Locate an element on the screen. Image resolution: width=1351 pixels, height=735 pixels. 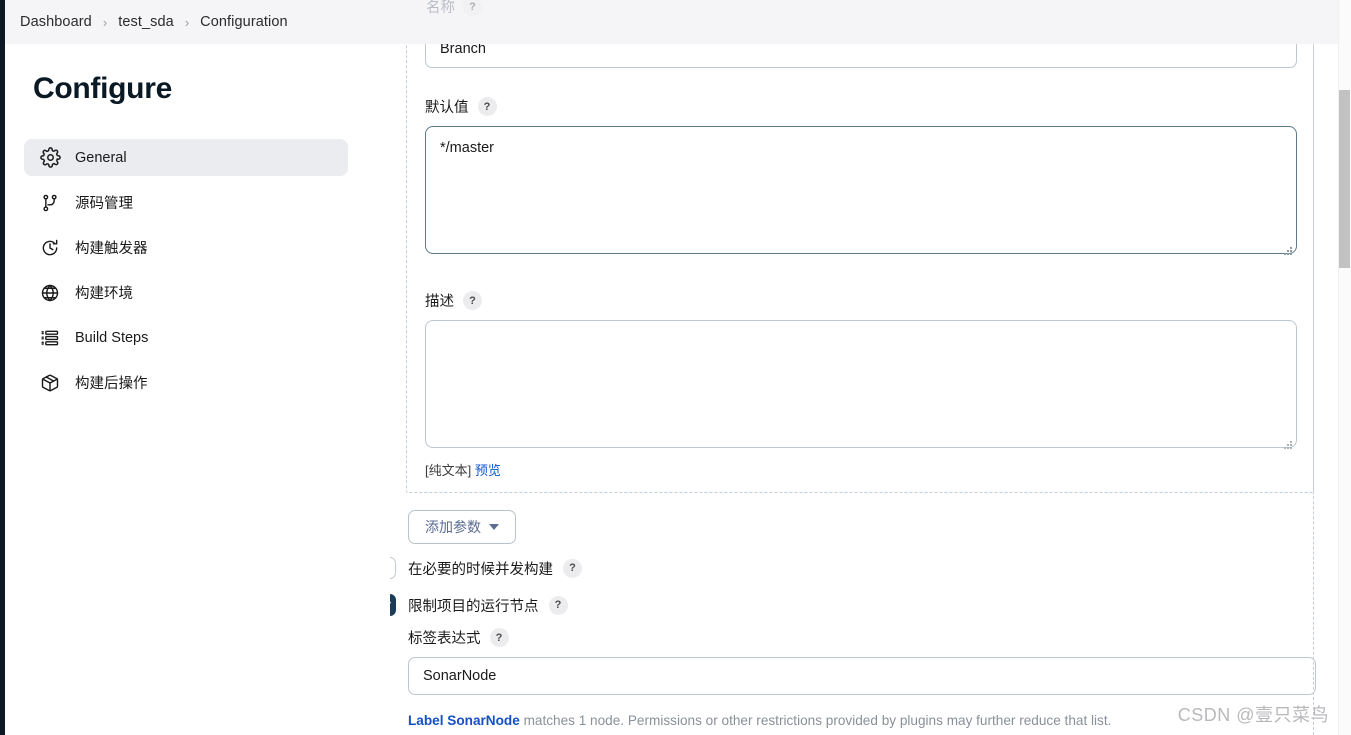
description-label-text: 描述 is located at coordinates (439, 302).